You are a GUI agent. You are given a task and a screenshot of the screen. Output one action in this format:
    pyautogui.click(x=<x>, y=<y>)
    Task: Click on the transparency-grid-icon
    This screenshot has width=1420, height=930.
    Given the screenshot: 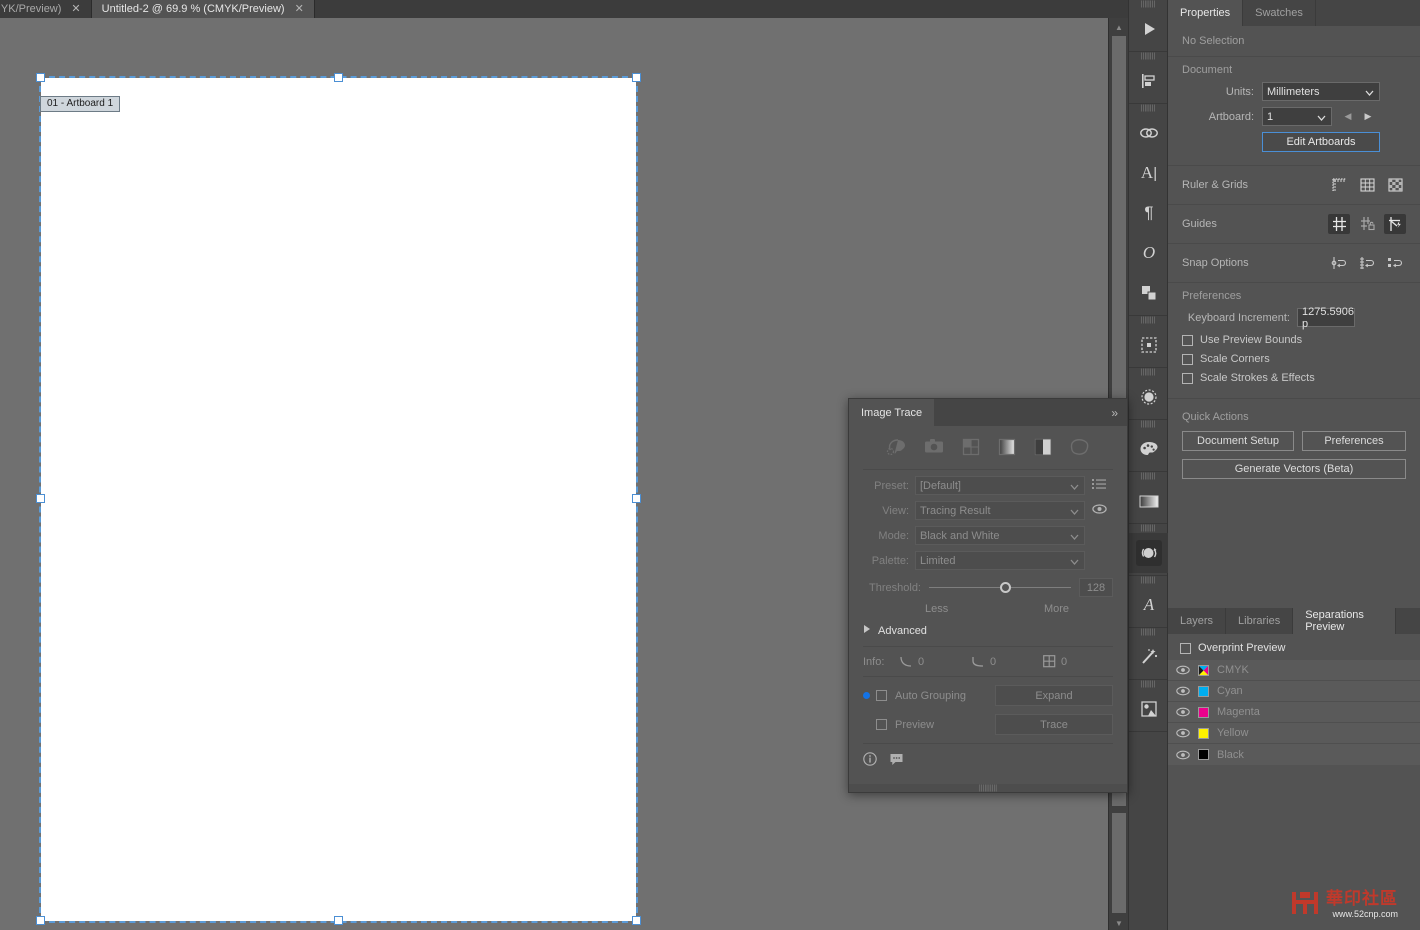 What is the action you would take?
    pyautogui.click(x=1395, y=185)
    